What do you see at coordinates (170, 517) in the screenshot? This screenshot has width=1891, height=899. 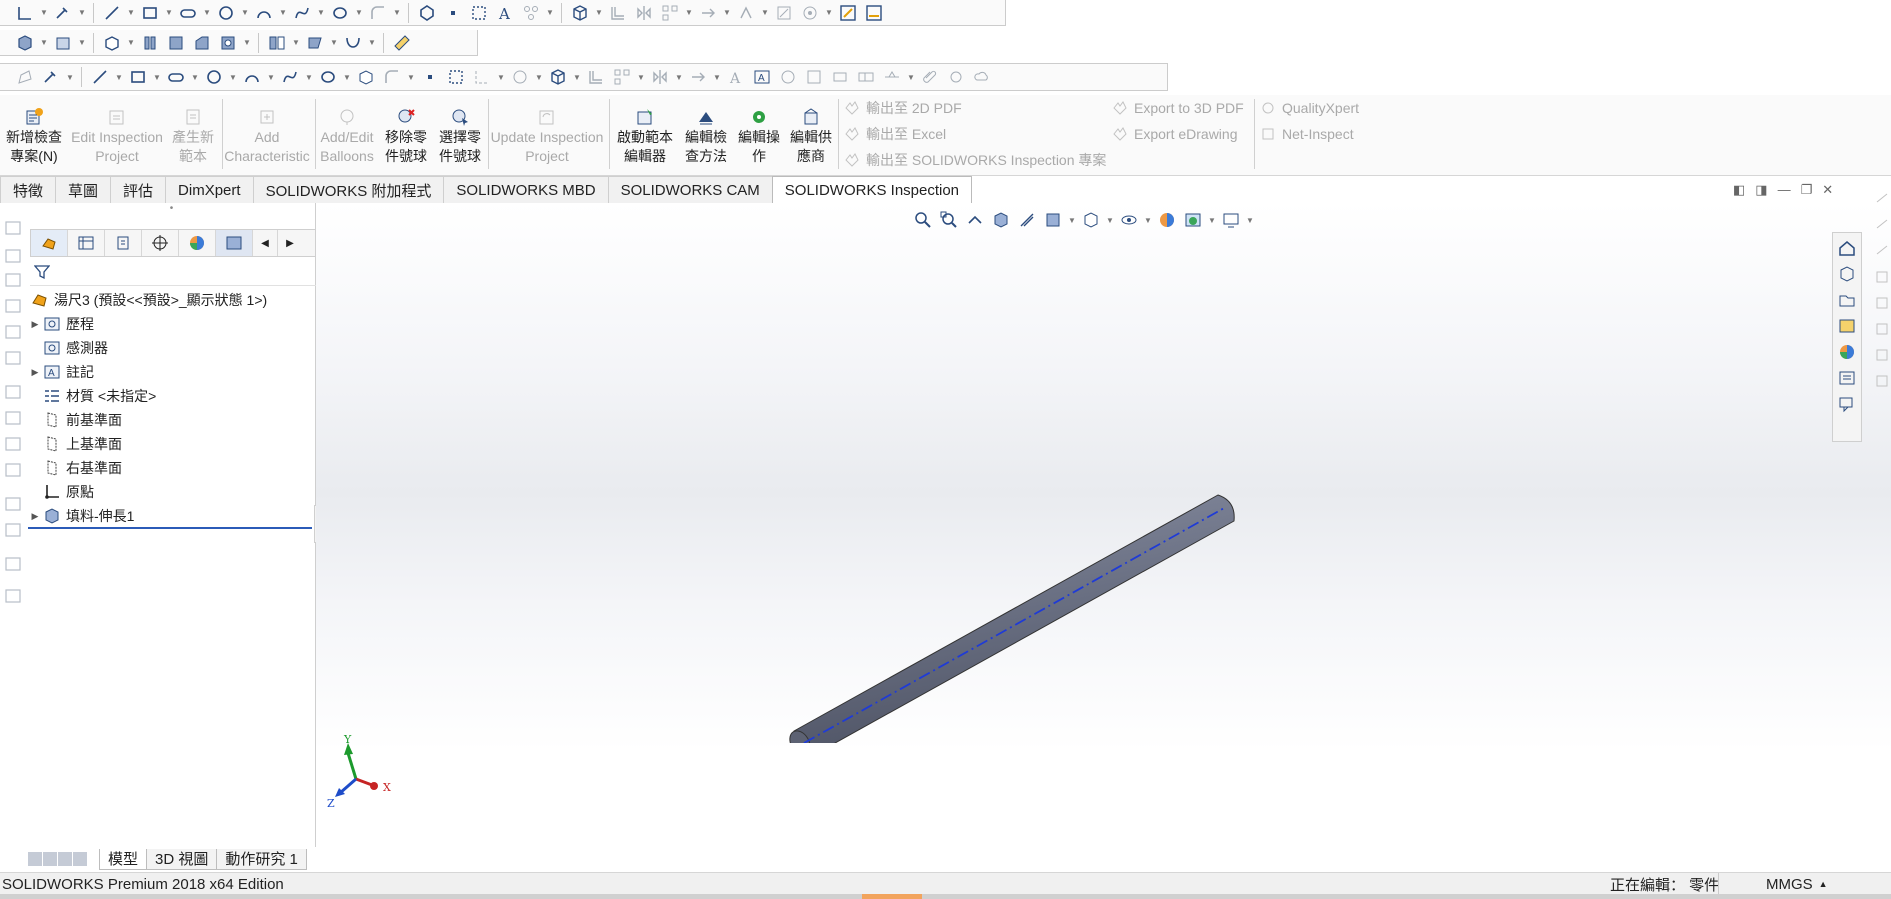 I see `tree-item-extrude: ▶ 填料-伸長1` at bounding box center [170, 517].